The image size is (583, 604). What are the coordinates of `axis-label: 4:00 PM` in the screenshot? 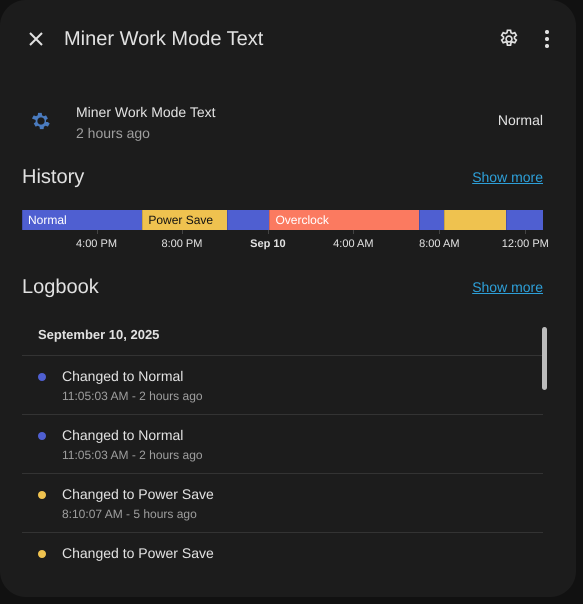 It's located at (96, 244).